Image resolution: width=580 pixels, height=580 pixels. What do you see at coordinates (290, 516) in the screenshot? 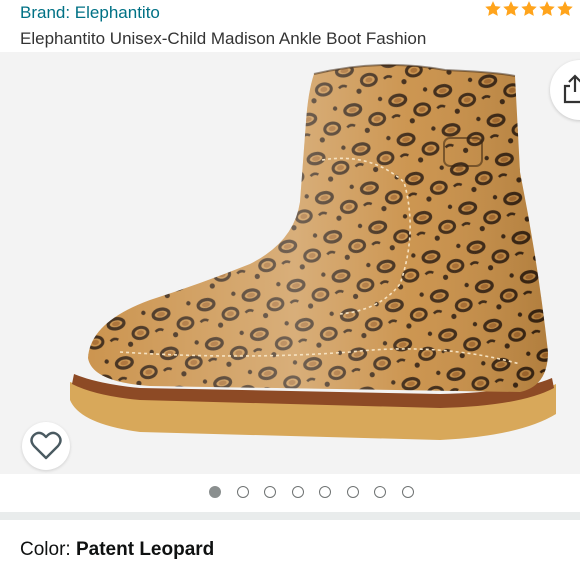
I see `section-divider` at bounding box center [290, 516].